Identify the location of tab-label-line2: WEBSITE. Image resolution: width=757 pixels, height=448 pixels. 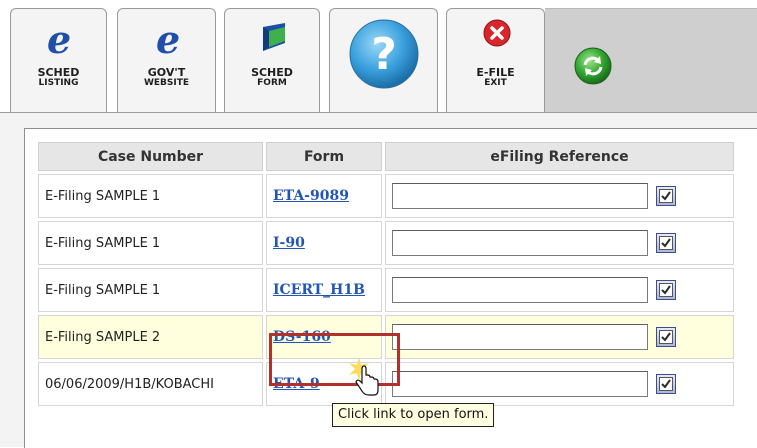
(166, 83).